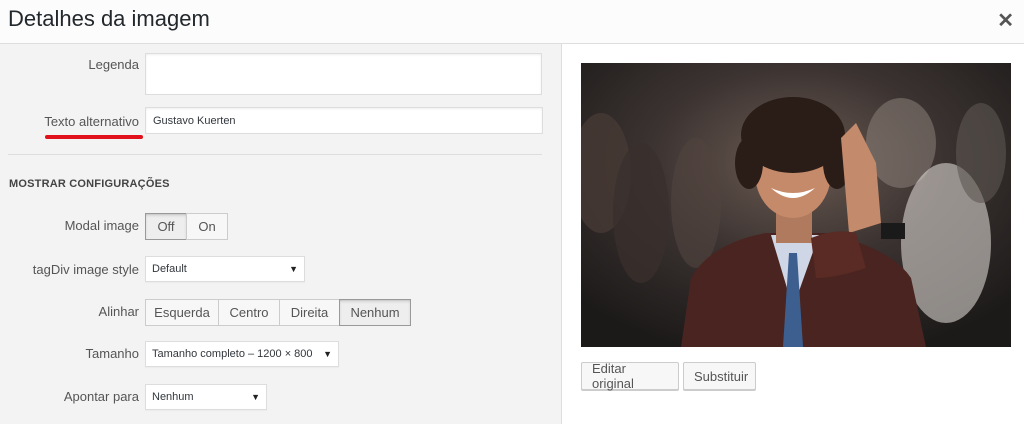 The width and height of the screenshot is (1024, 424). I want to click on modal-image-label: Modal image, so click(101, 225).